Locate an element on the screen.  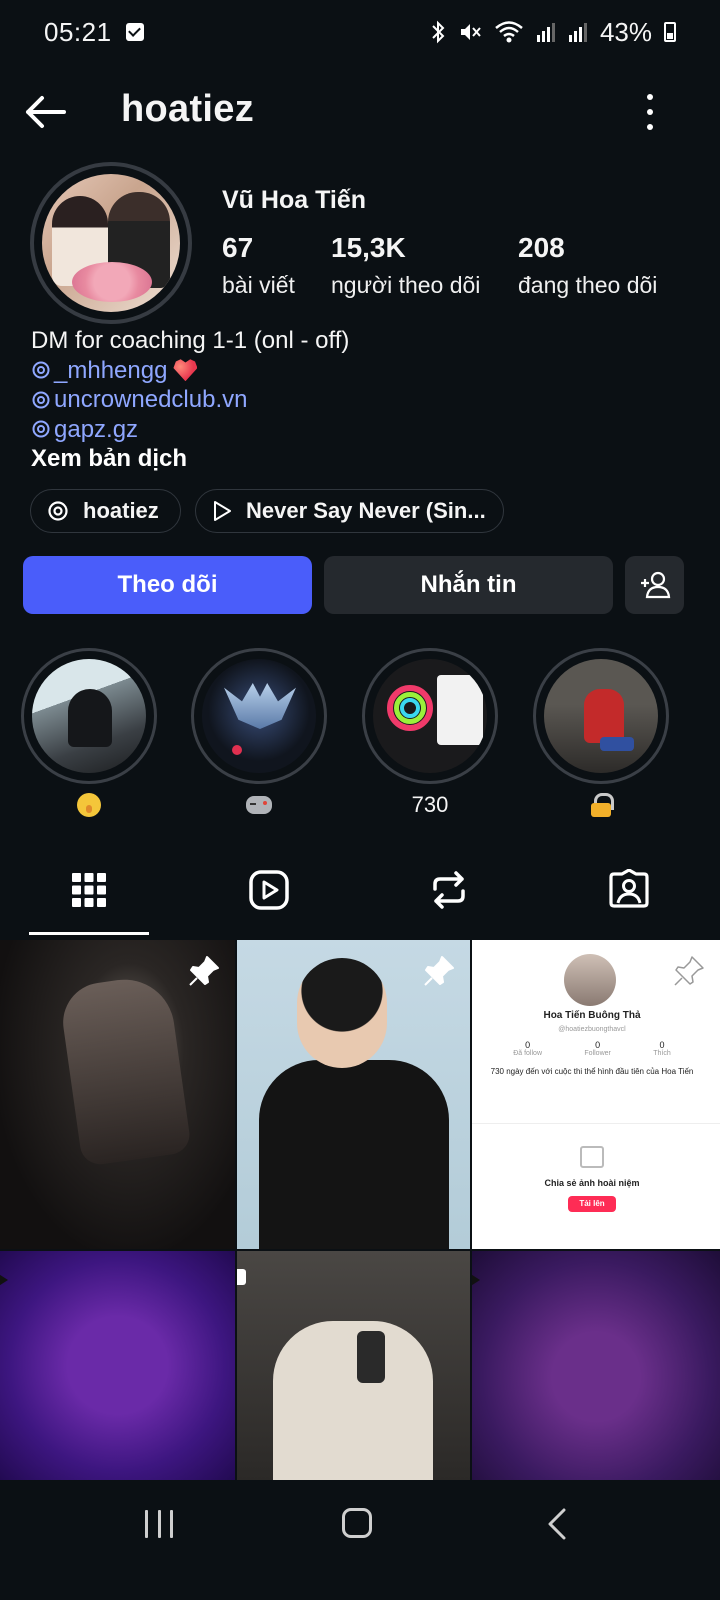
profile-avatar is located at coordinates (111, 243).